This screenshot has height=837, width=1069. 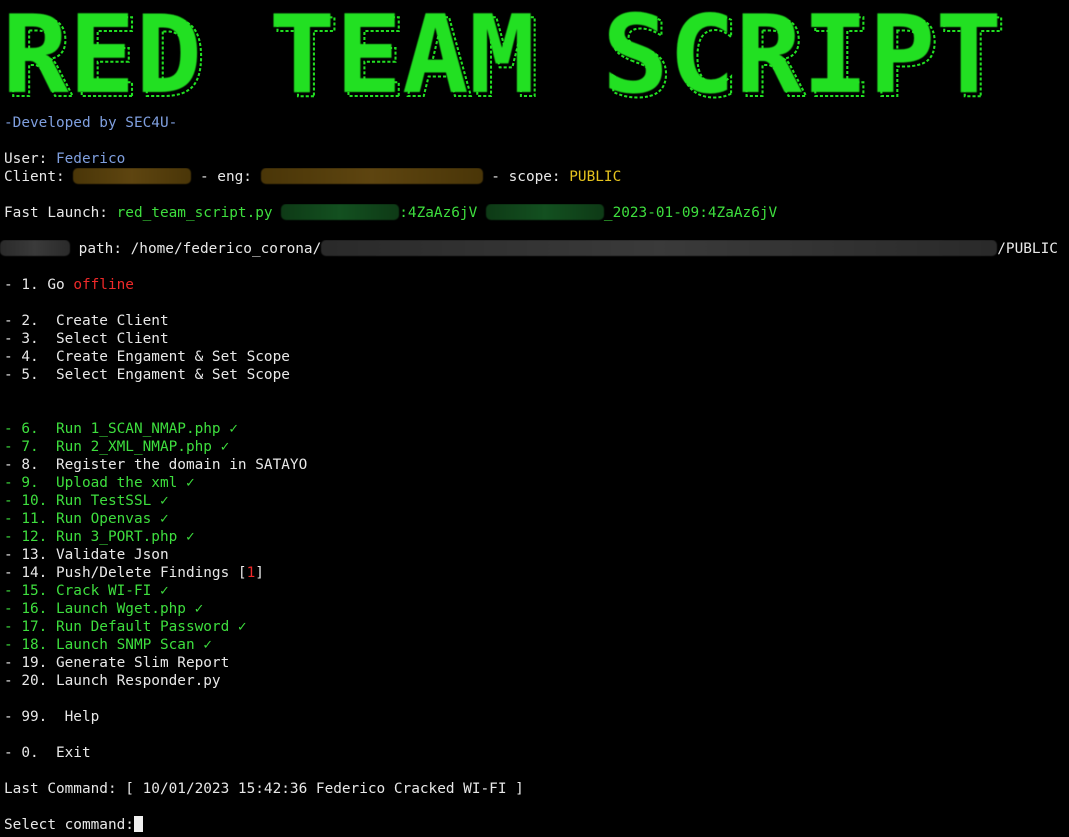 I want to click on menu-item-3: - 3. Select Client, so click(x=86, y=339).